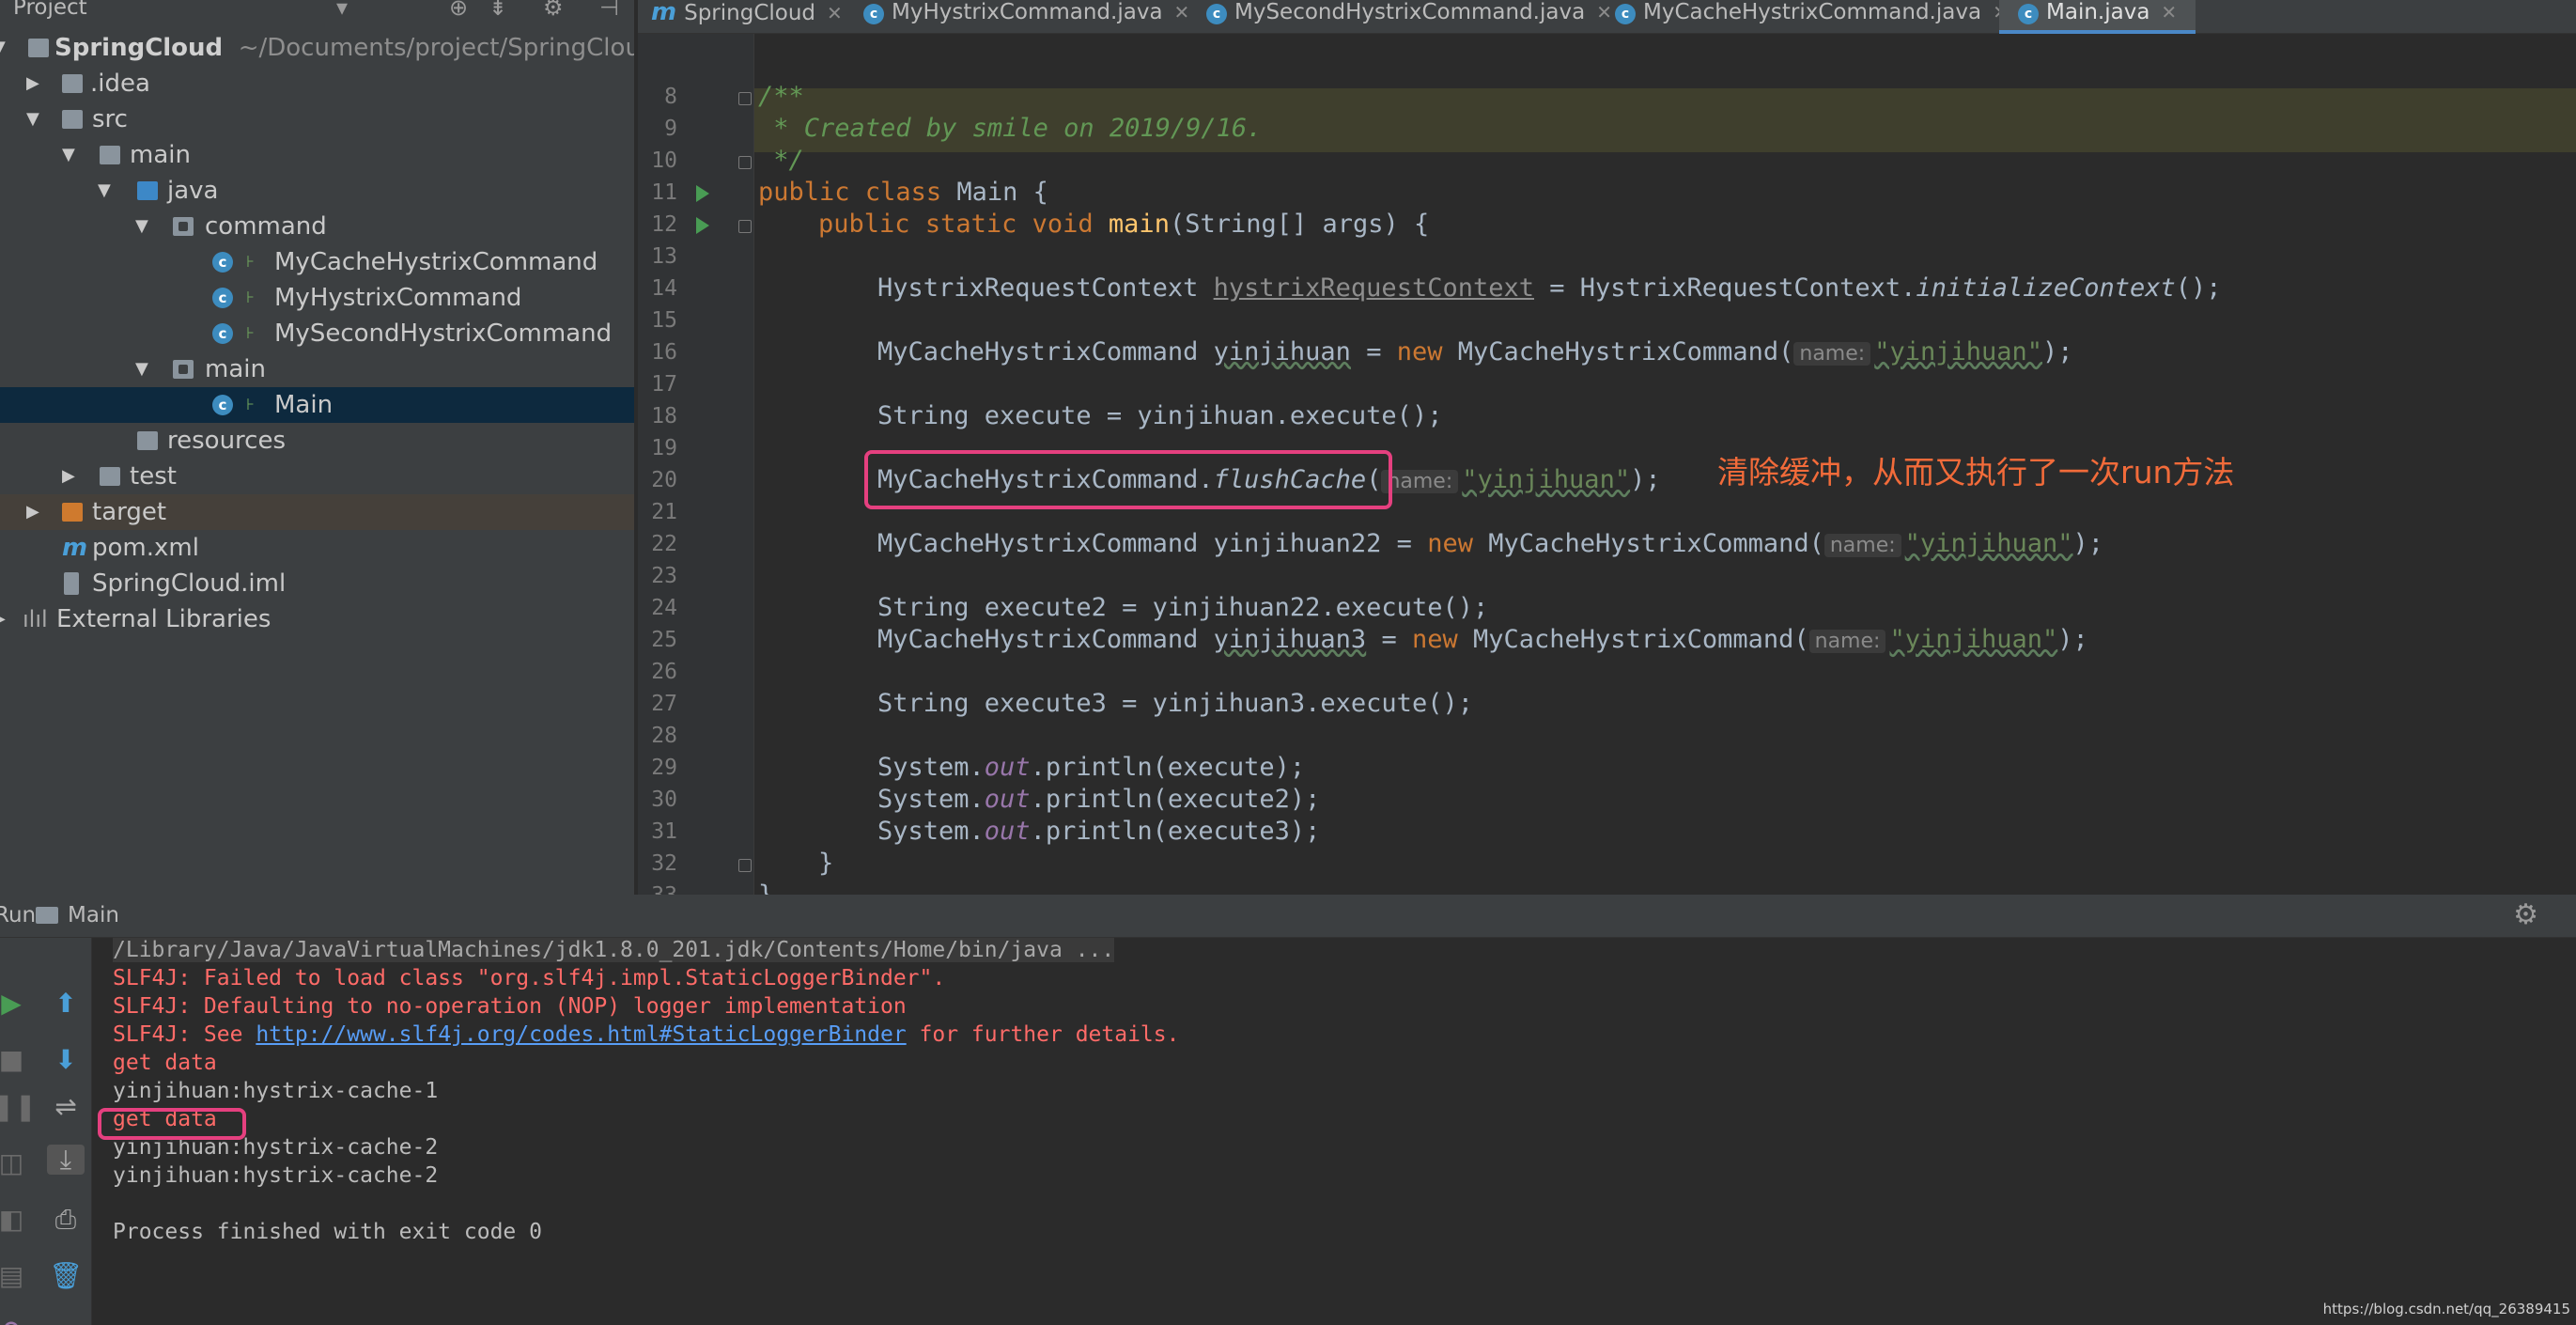 The image size is (2576, 1325). What do you see at coordinates (664, 416) in the screenshot?
I see `line-number: 18` at bounding box center [664, 416].